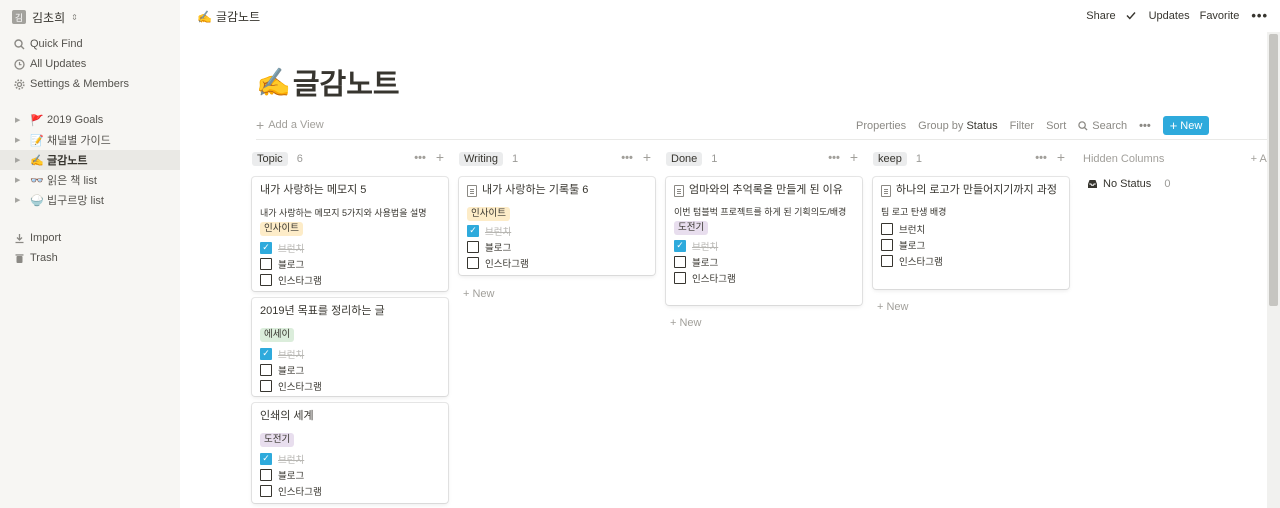  I want to click on checkbox-label: 블로그, so click(291, 476).